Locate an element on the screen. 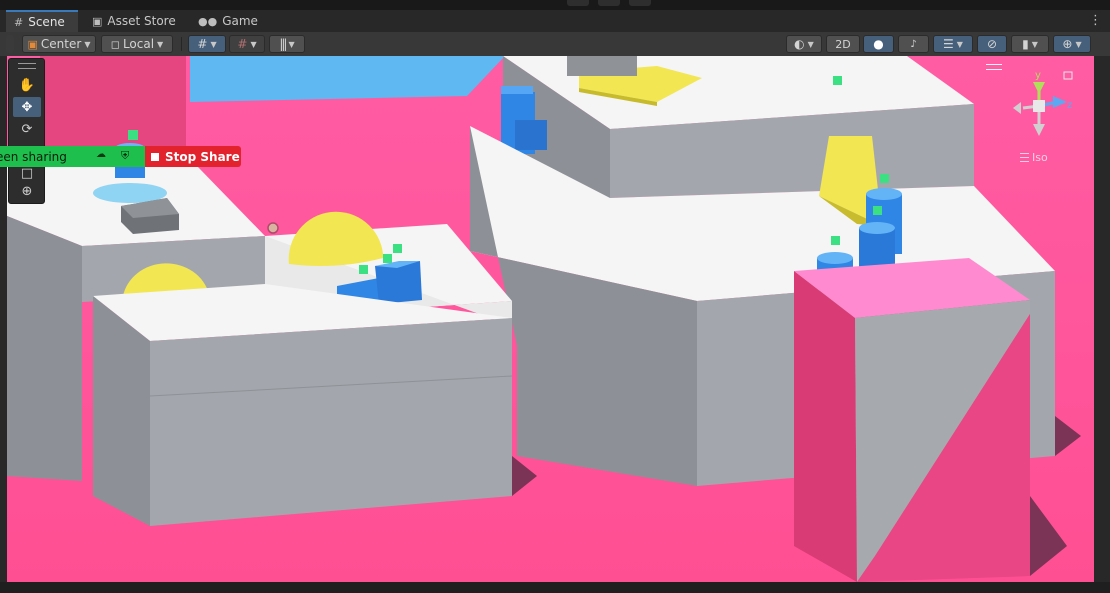  hidden-objects-button: ⊘ is located at coordinates (992, 44).